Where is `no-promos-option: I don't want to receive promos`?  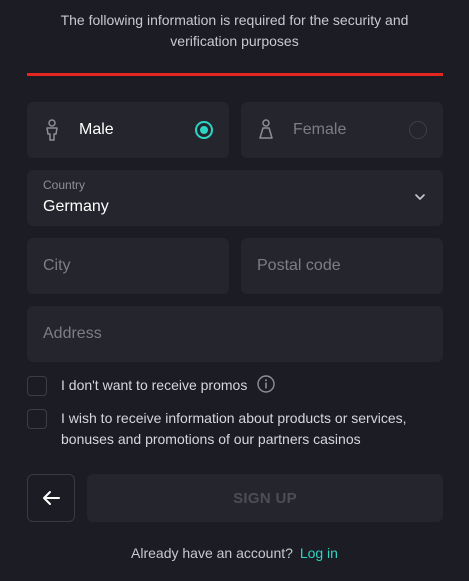 no-promos-option: I don't want to receive promos is located at coordinates (151, 385).